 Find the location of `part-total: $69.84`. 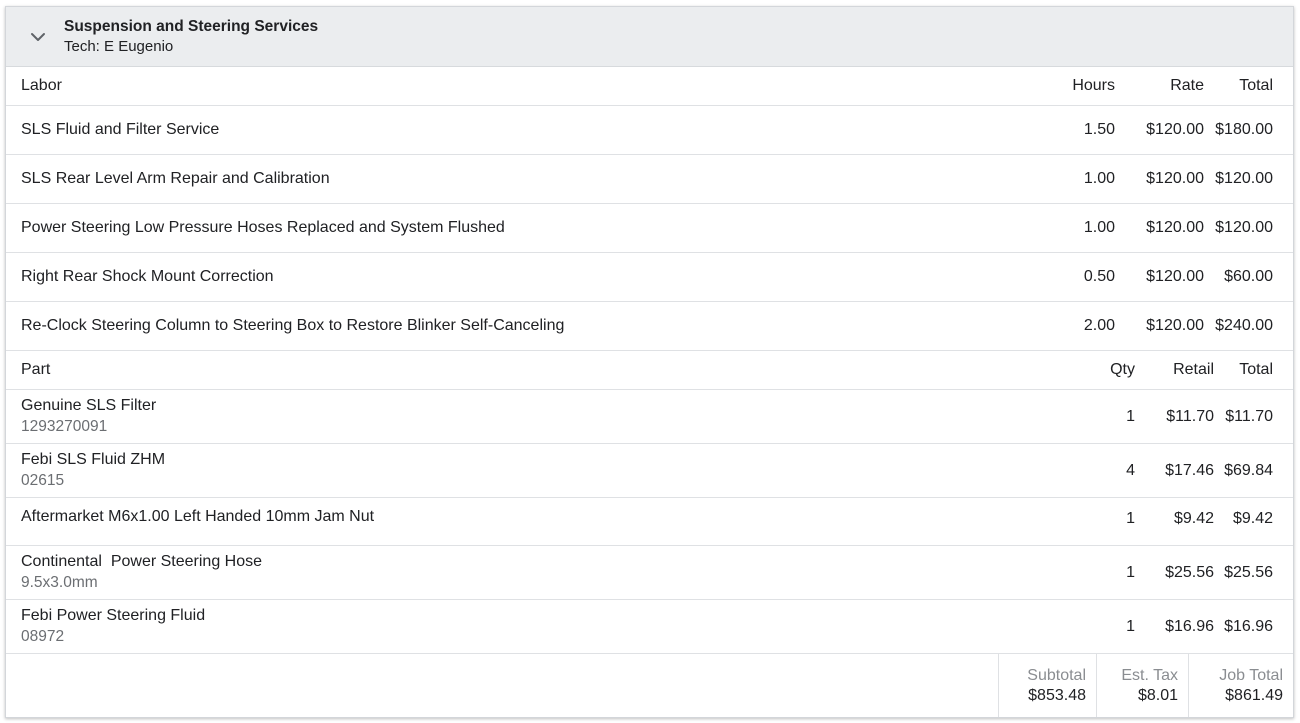

part-total: $69.84 is located at coordinates (1248, 470).